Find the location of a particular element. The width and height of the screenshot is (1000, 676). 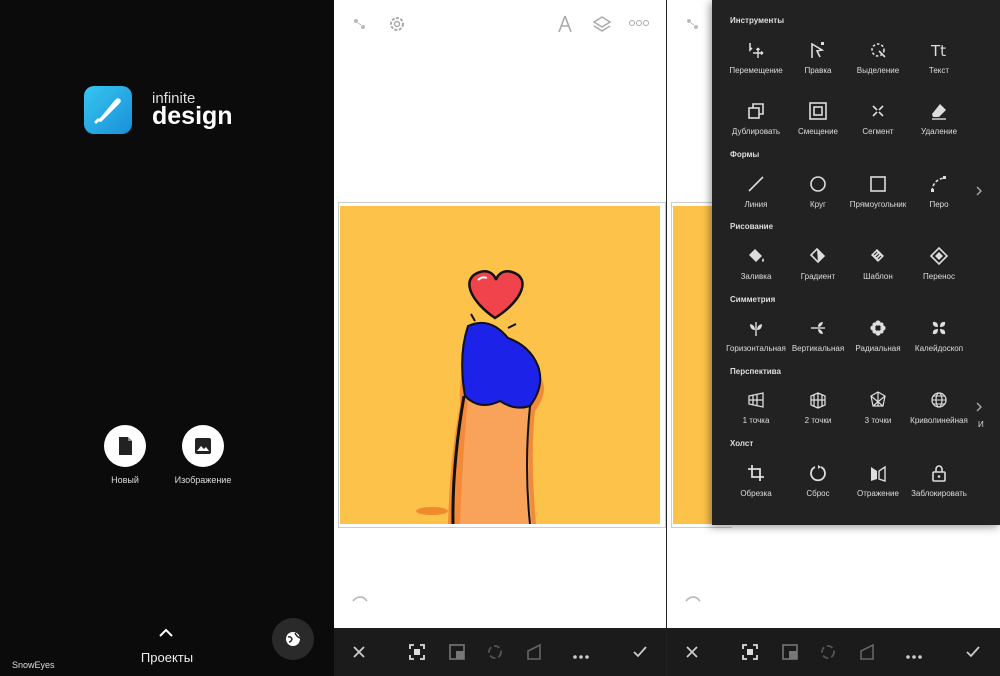

tool-three-point: 3 точки is located at coordinates (878, 407).